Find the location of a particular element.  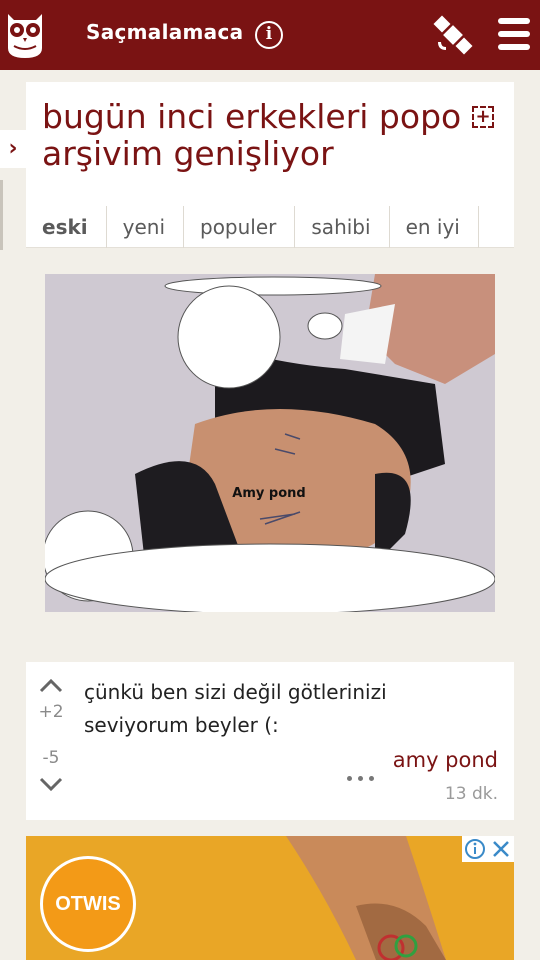

upvote-chevron-up-icon is located at coordinates (51, 686).